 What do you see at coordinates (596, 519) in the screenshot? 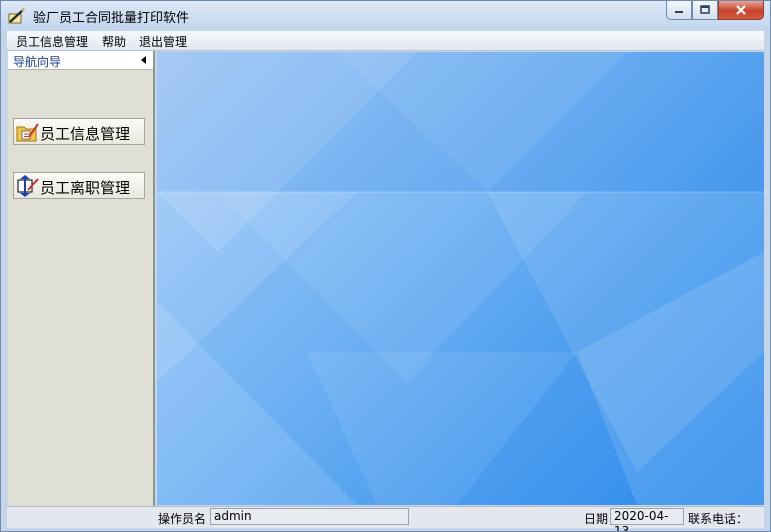
I see `date-label: 日期` at bounding box center [596, 519].